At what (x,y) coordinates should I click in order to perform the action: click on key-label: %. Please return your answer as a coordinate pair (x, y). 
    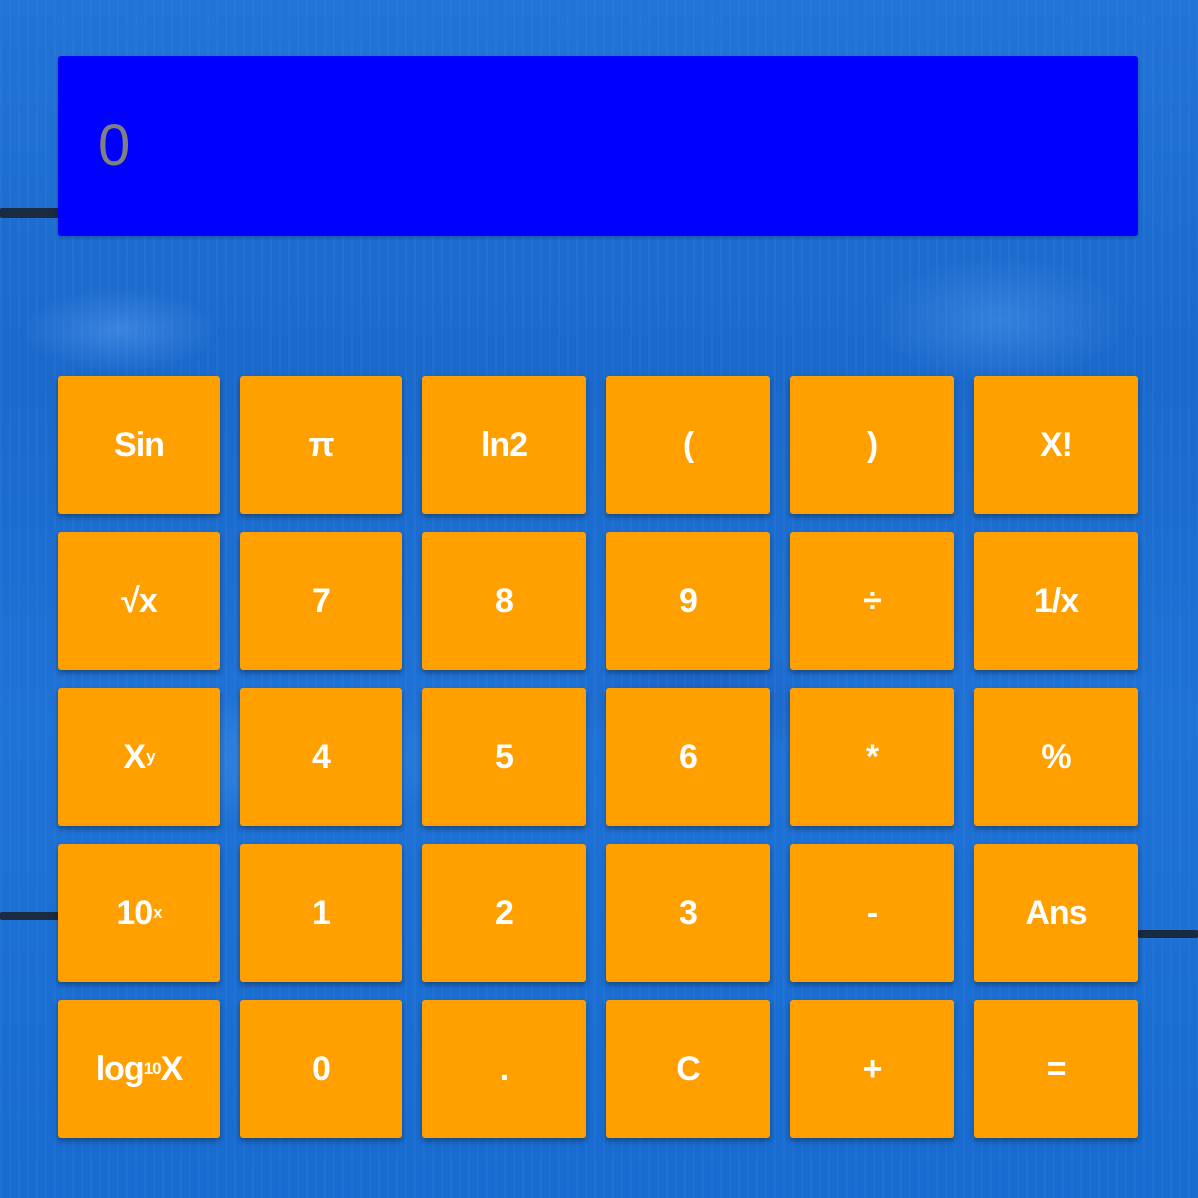
    Looking at the image, I should click on (1056, 756).